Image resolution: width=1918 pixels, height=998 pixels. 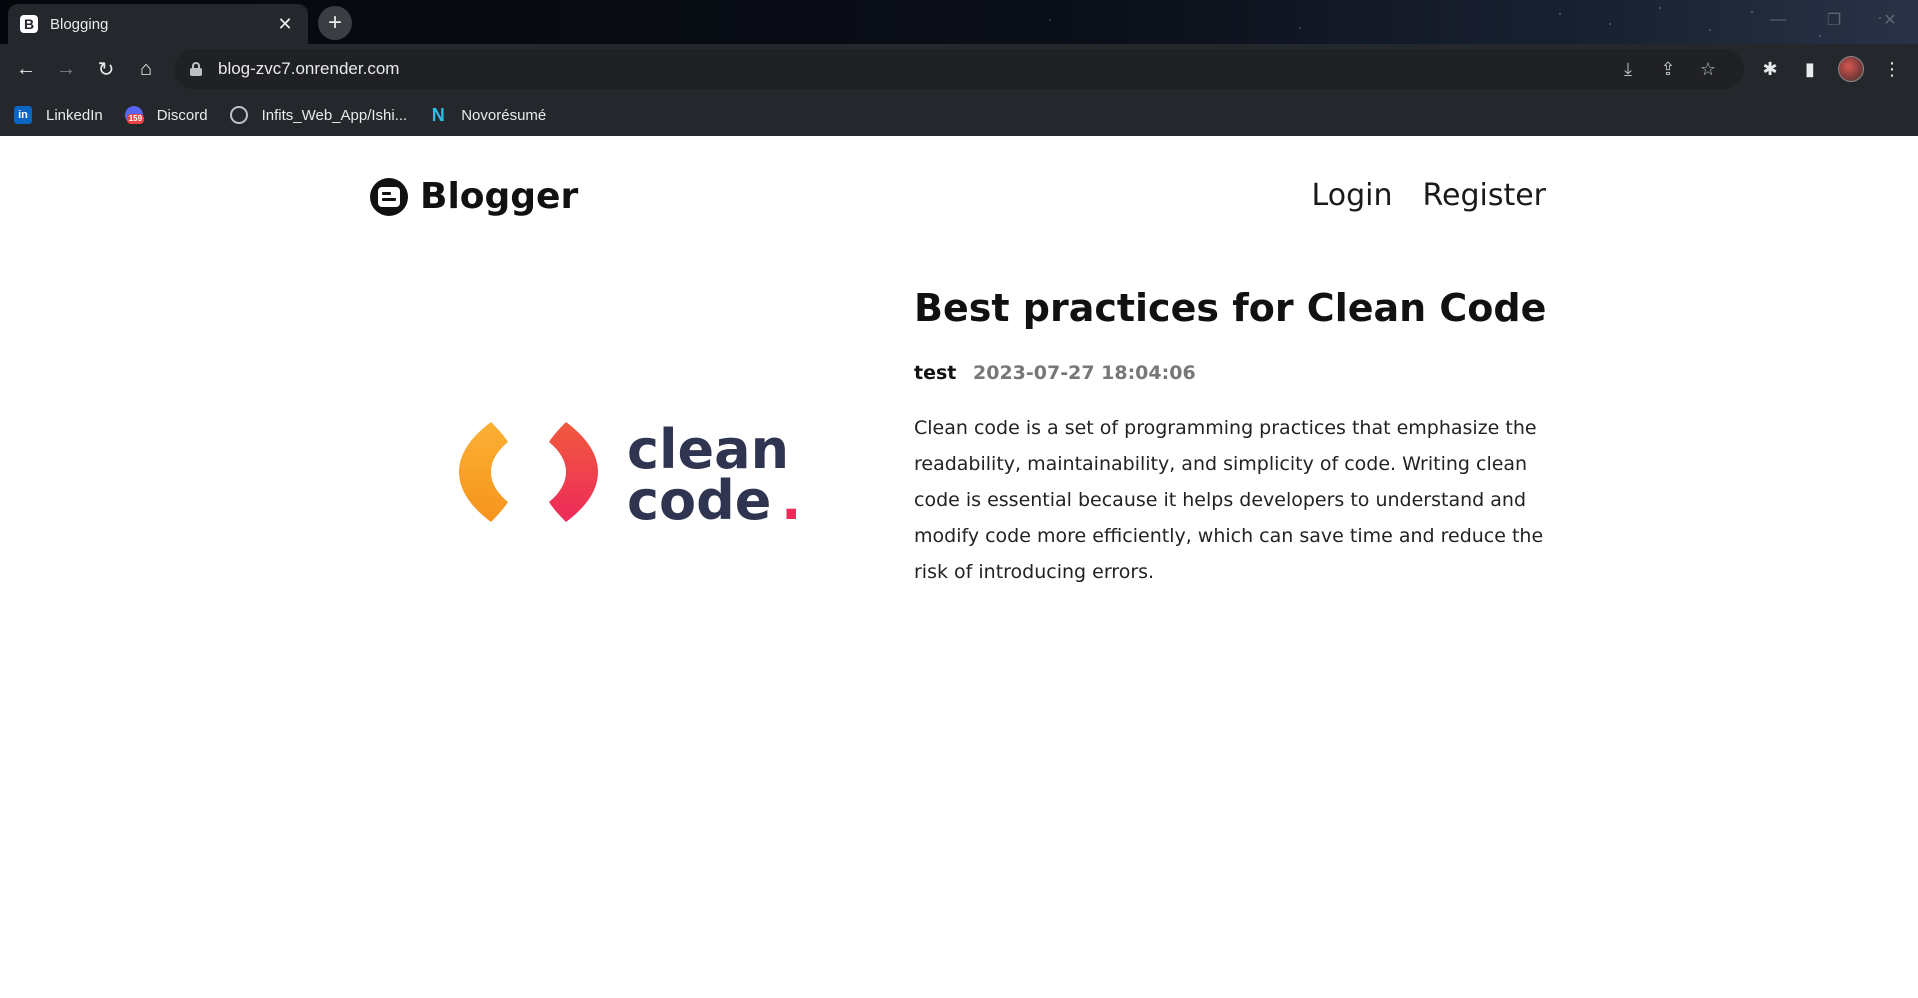 I want to click on bookmark-discord: 159 Discord, so click(x=166, y=115).